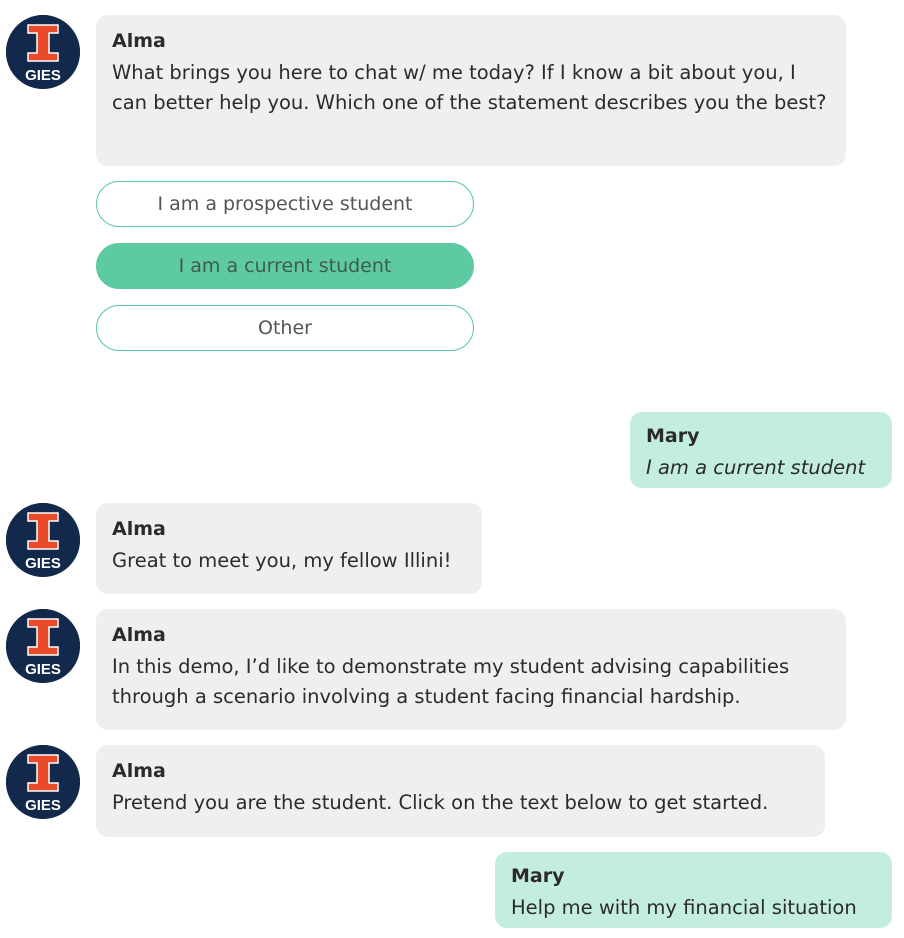  What do you see at coordinates (761, 450) in the screenshot?
I see `user-message: Mary I am a current student` at bounding box center [761, 450].